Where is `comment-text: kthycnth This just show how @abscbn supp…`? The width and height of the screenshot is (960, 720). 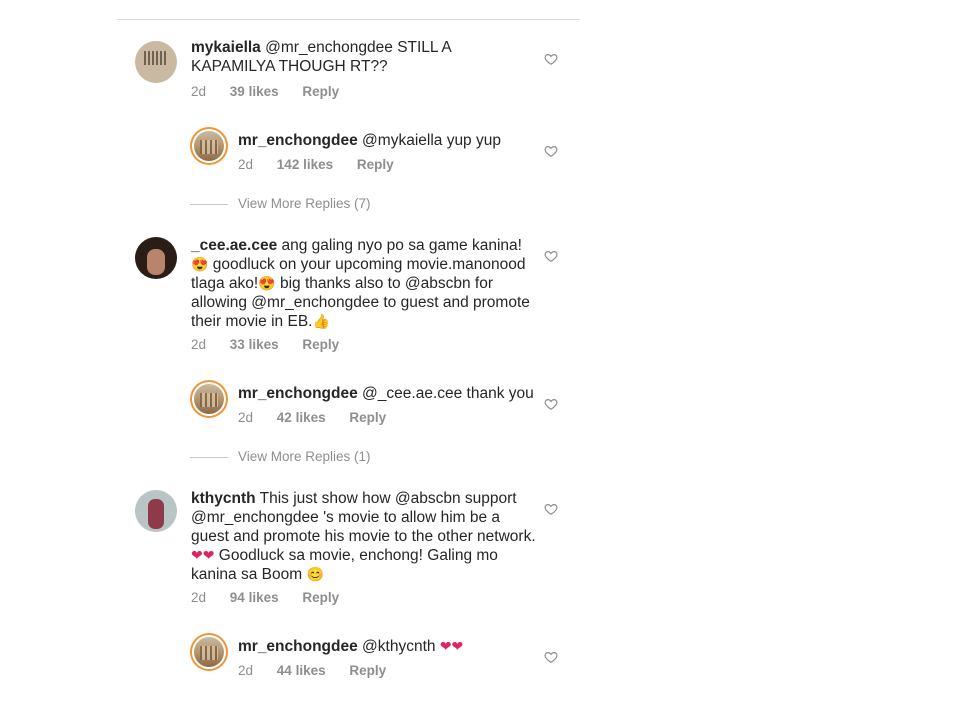 comment-text: kthycnth This just show how @abscbn supp… is located at coordinates (363, 536).